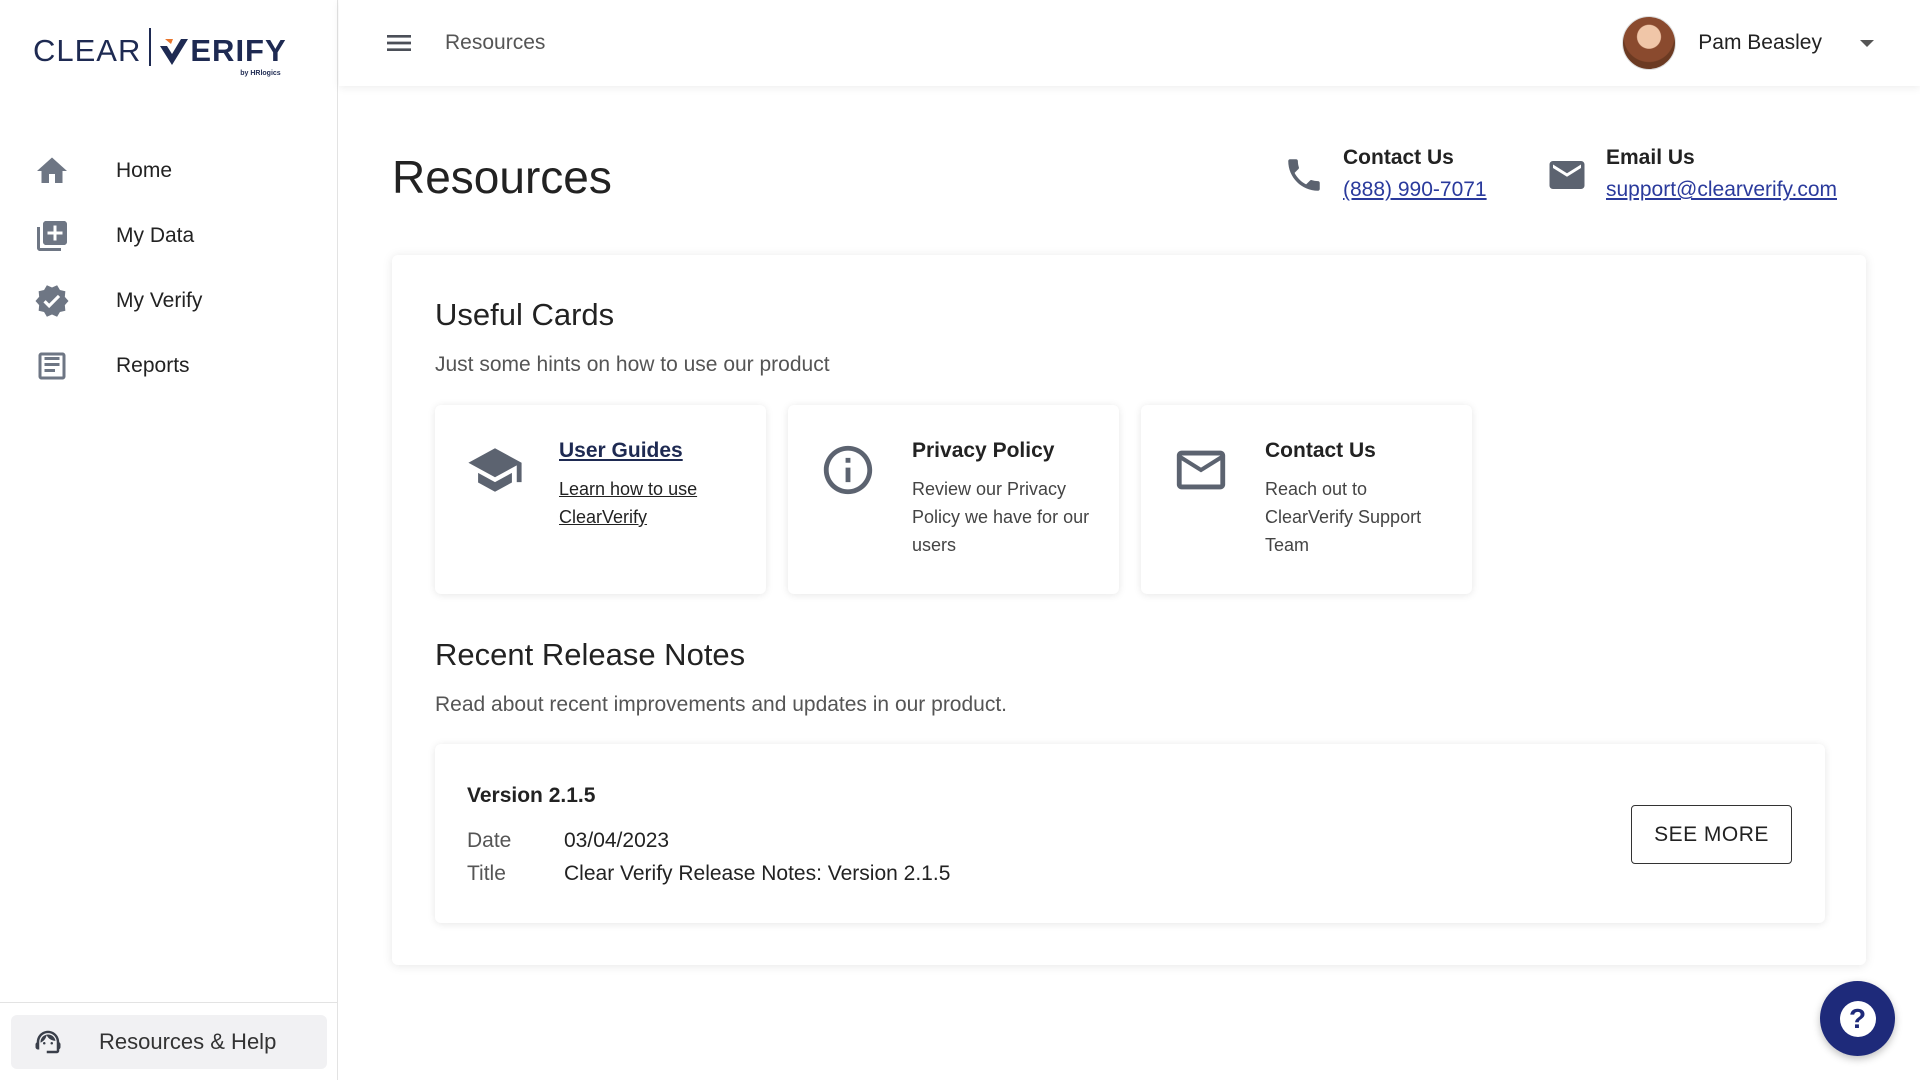  I want to click on sidebar-item-label: My Verify, so click(159, 300).